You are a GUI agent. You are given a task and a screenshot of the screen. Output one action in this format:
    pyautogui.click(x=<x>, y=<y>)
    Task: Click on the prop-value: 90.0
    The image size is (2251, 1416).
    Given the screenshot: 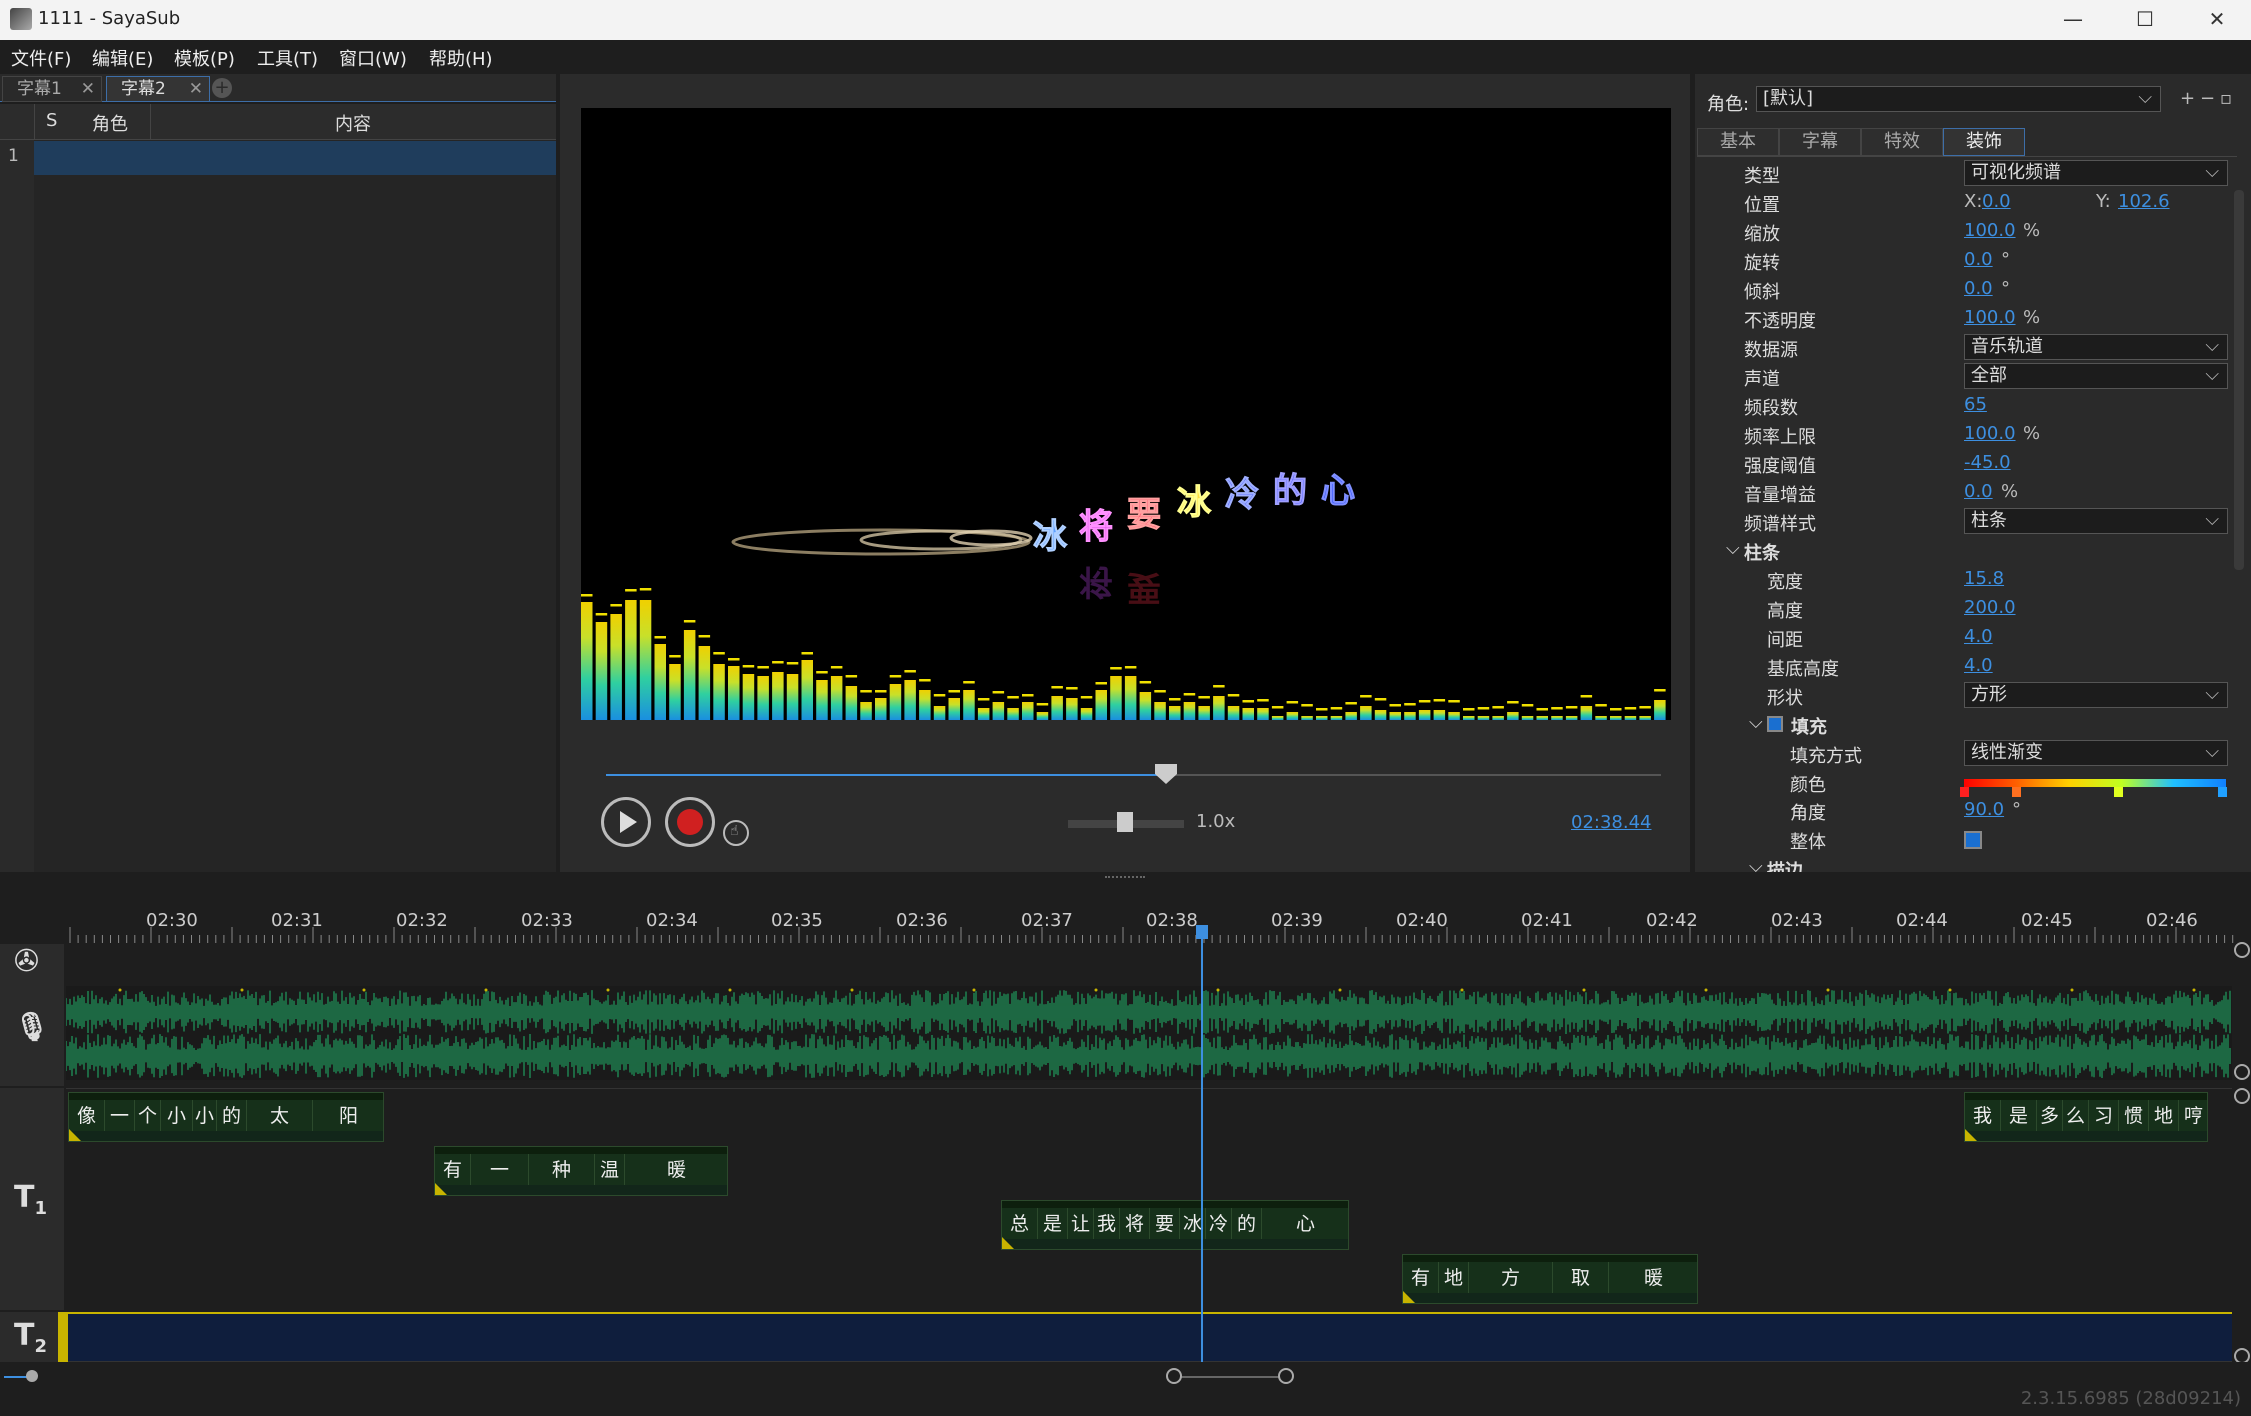 What is the action you would take?
    pyautogui.click(x=1984, y=809)
    